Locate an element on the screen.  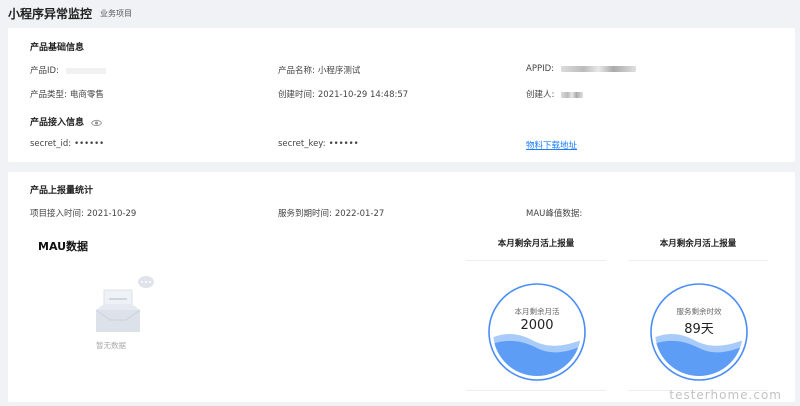
basic-info-title: 产品基础信息 is located at coordinates (57, 48).